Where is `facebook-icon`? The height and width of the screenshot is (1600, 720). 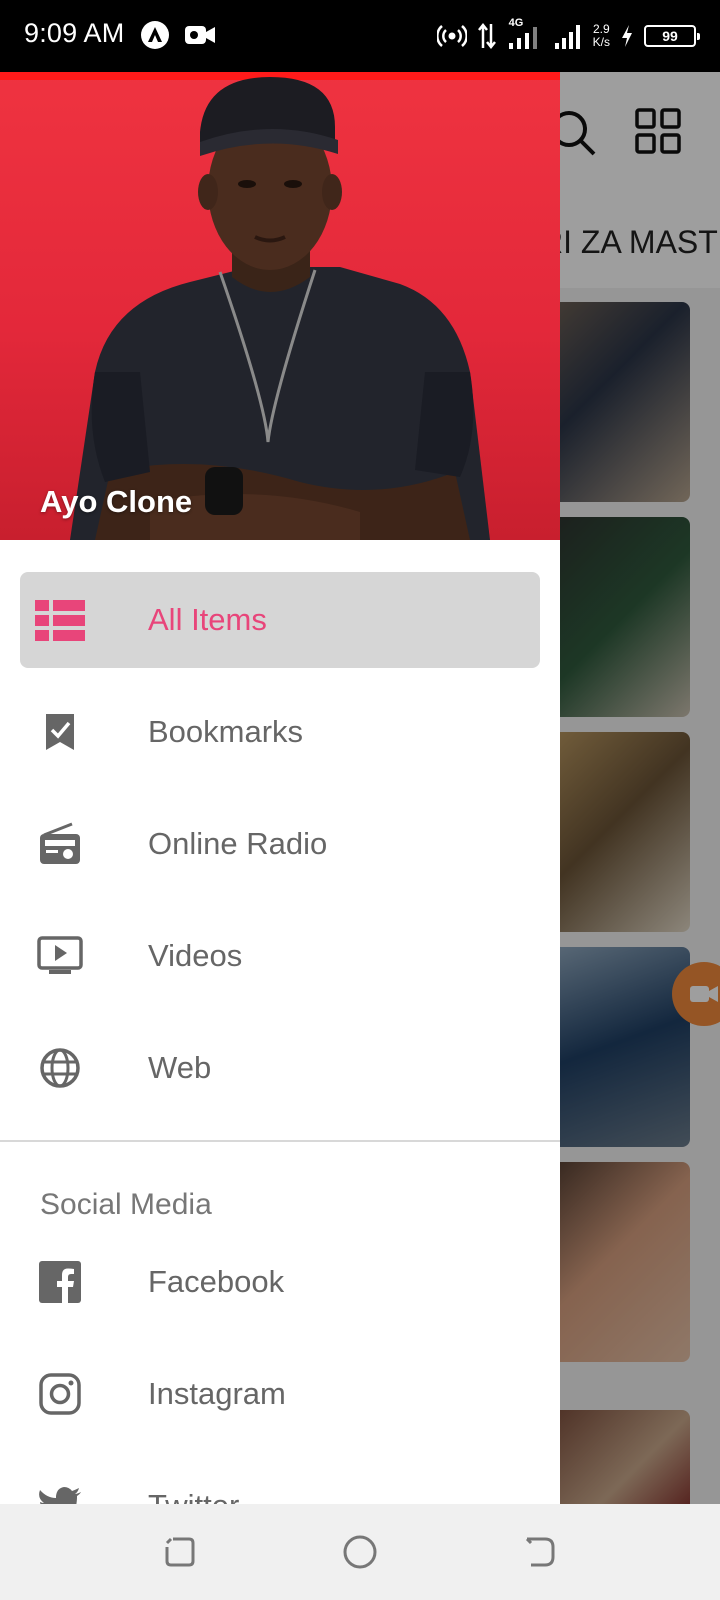
facebook-icon is located at coordinates (60, 1282).